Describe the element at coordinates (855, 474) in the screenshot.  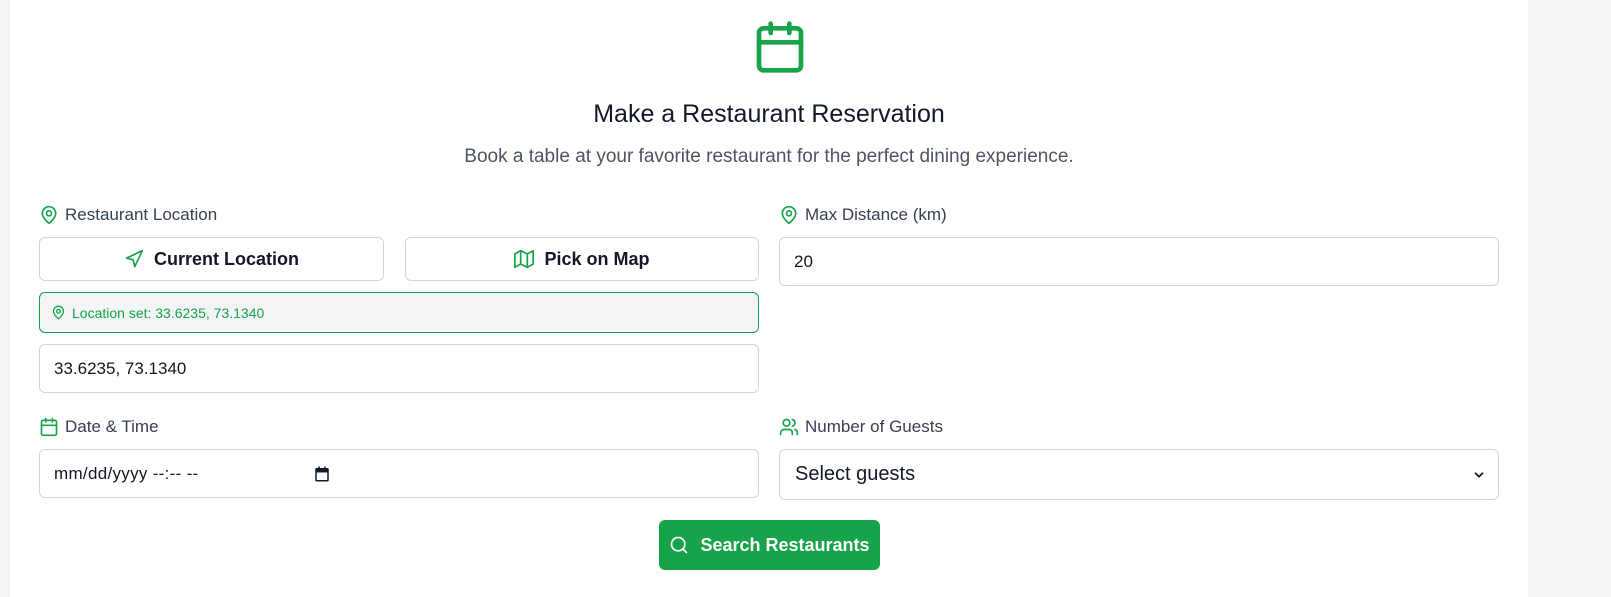
I see `guests-select-value: Select guests` at that location.